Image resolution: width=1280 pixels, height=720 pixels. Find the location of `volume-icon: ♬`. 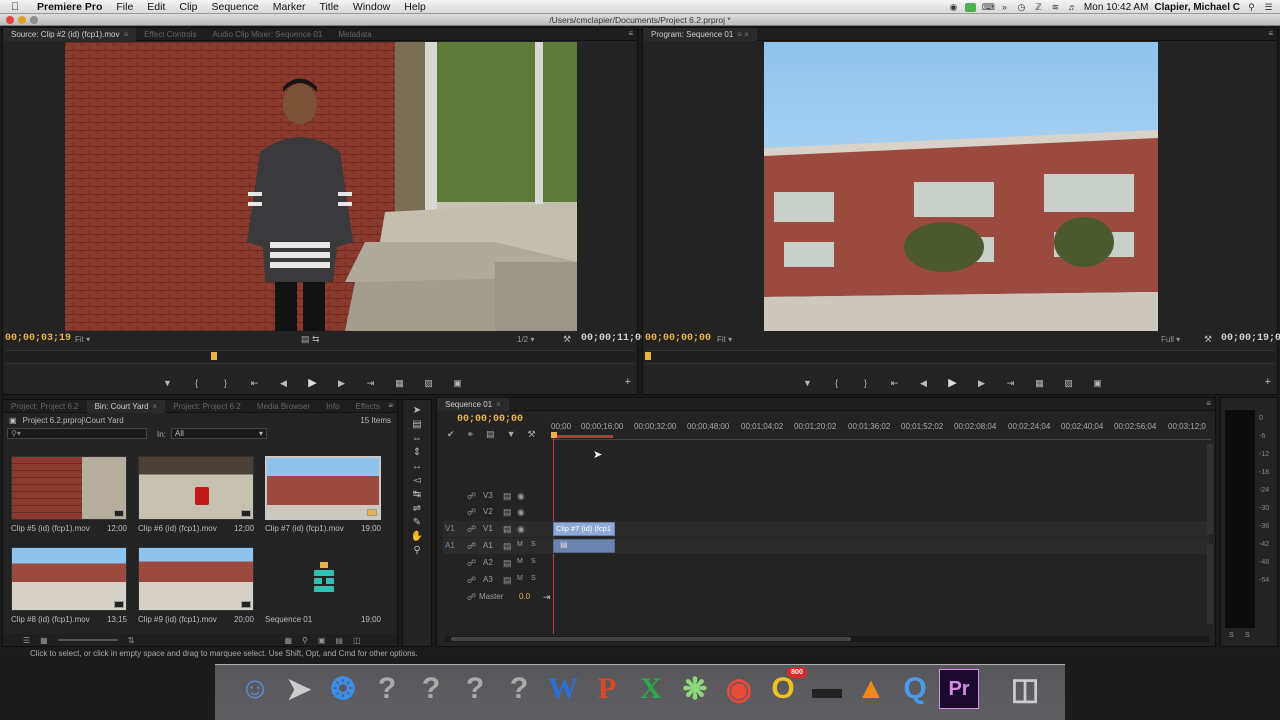

volume-icon: ♬ is located at coordinates (1072, 7).